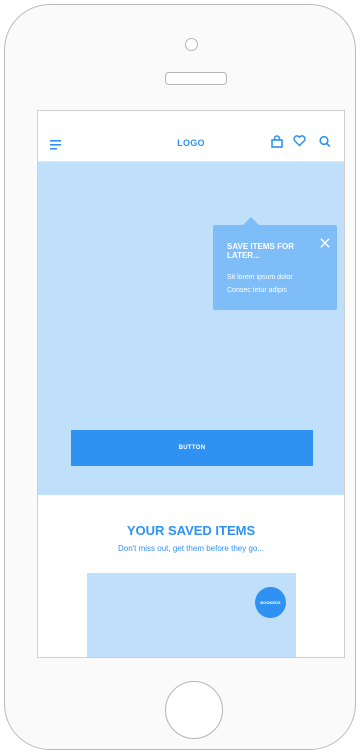  I want to click on hero-button: BUTTON, so click(192, 448).